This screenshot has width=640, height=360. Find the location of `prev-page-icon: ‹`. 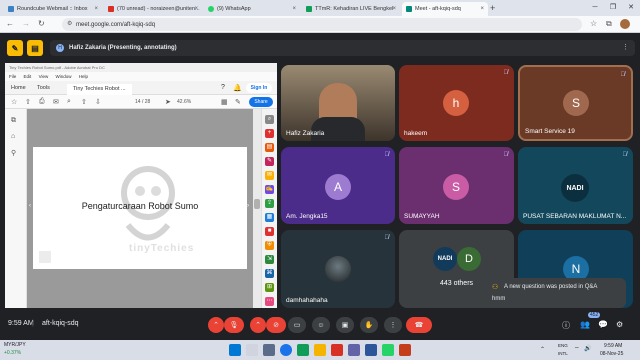

prev-page-icon: ‹ is located at coordinates (30, 206).